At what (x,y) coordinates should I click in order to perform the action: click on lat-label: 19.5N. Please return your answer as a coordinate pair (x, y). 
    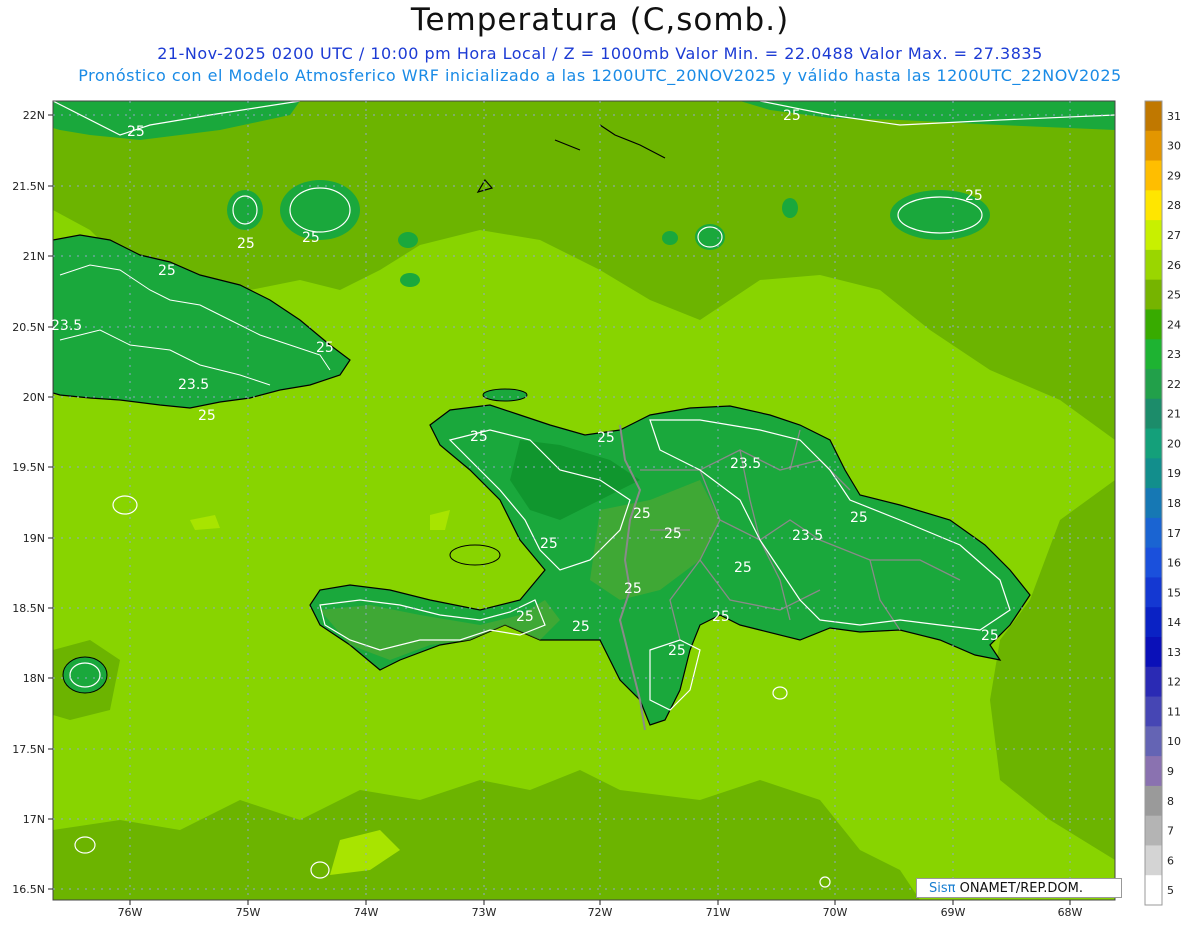
    Looking at the image, I should click on (28, 467).